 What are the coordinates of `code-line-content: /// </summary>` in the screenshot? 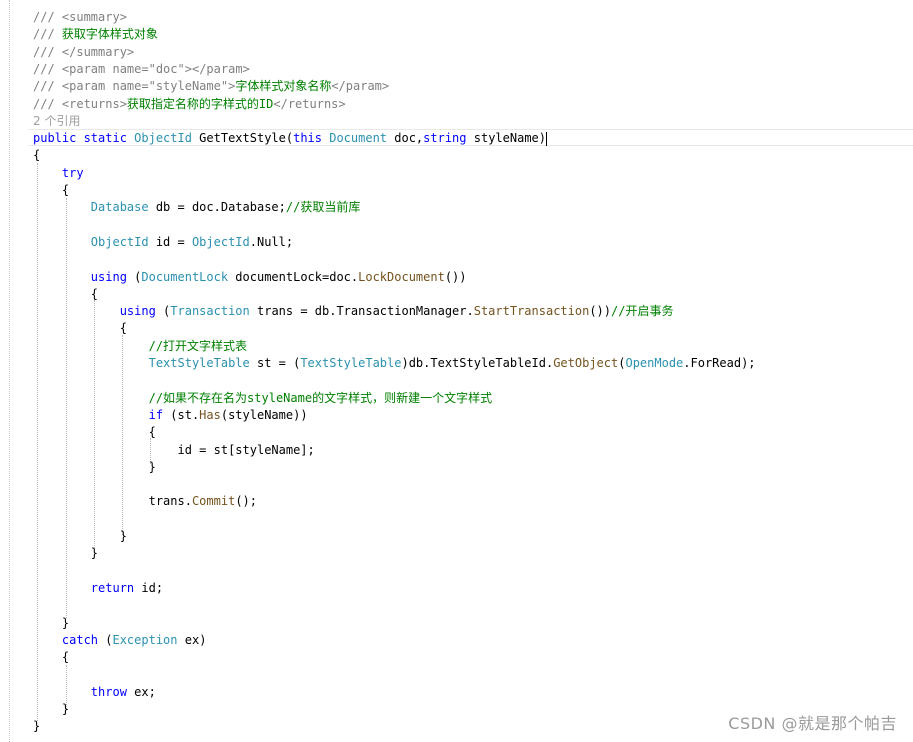 It's located at (83, 52).